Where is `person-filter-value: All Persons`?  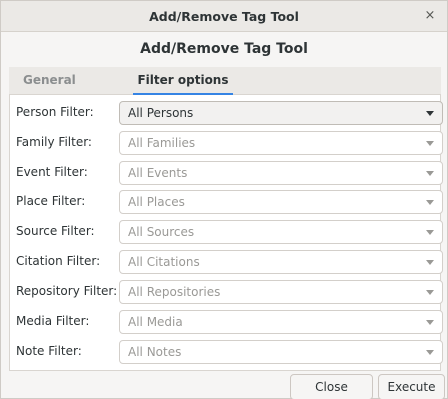
person-filter-value: All Persons is located at coordinates (161, 113).